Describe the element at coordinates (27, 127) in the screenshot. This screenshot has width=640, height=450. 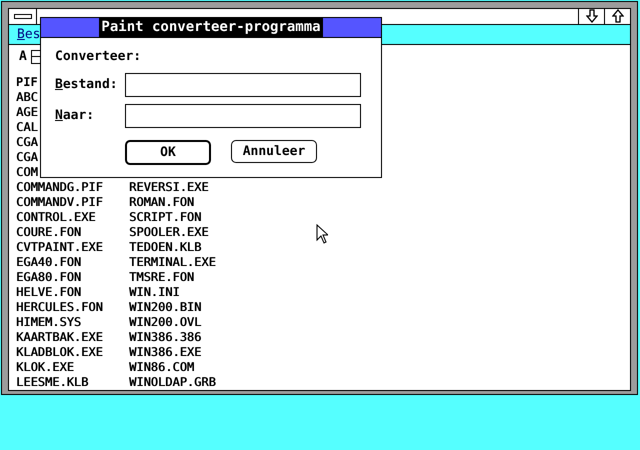
I see `file-name: CAL` at that location.